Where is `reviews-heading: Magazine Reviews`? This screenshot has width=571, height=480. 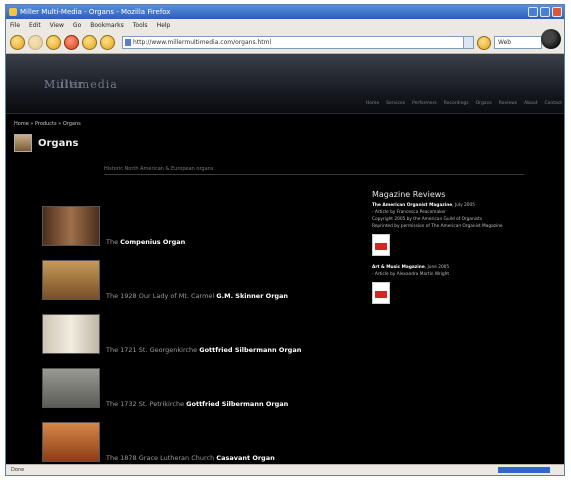
reviews-heading: Magazine Reviews is located at coordinates (409, 194).